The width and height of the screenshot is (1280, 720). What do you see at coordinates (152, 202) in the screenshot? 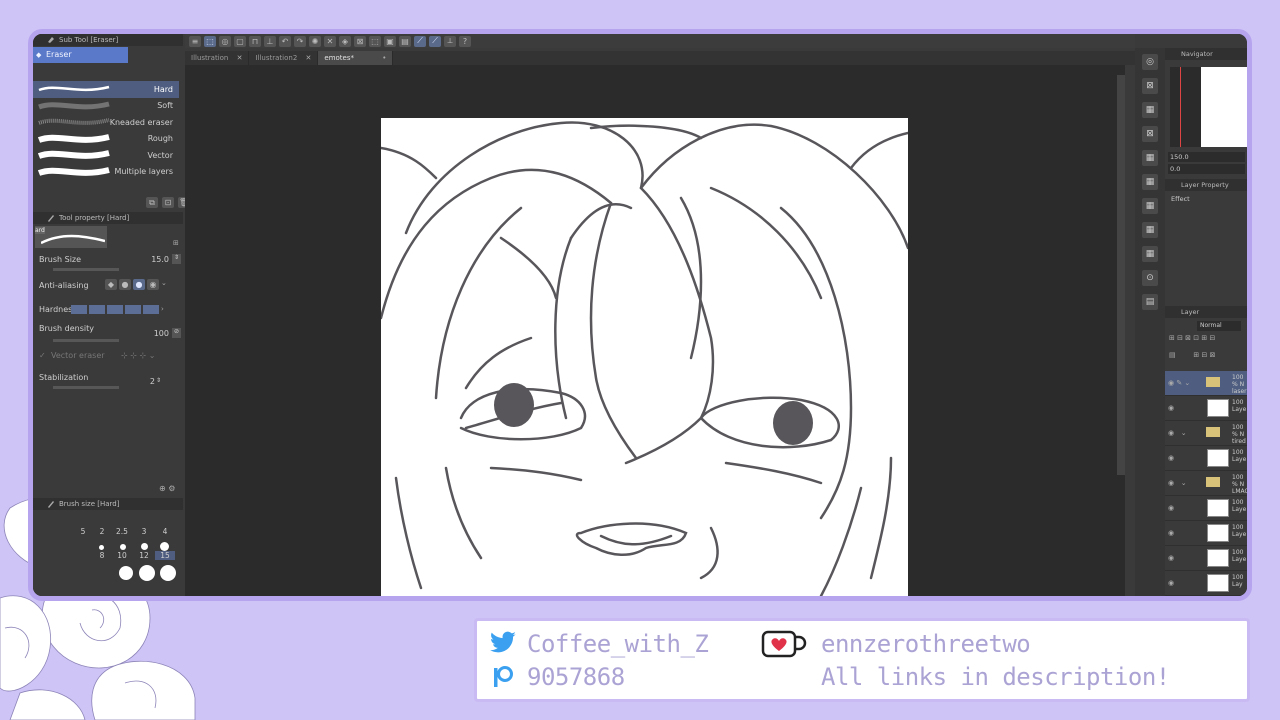
I see `copy-subtool-icon: ⧉` at bounding box center [152, 202].